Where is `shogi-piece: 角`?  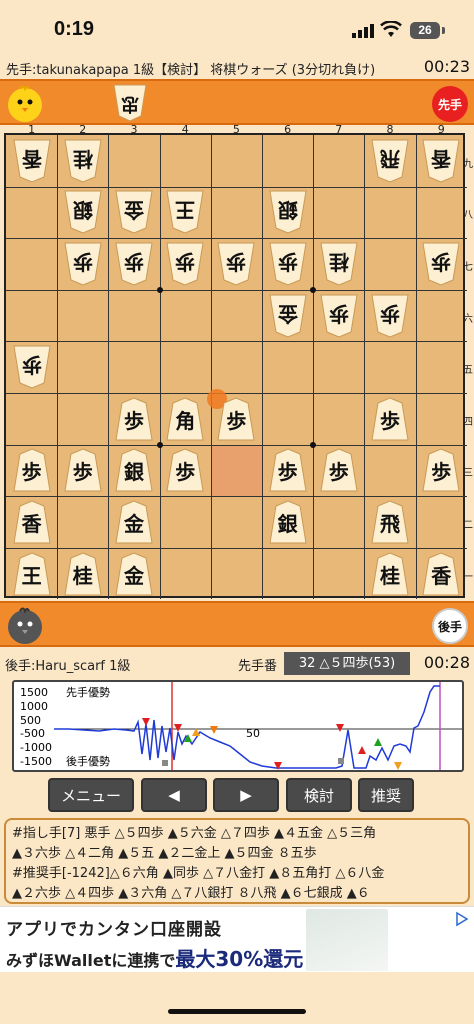 shogi-piece: 角 is located at coordinates (185, 419).